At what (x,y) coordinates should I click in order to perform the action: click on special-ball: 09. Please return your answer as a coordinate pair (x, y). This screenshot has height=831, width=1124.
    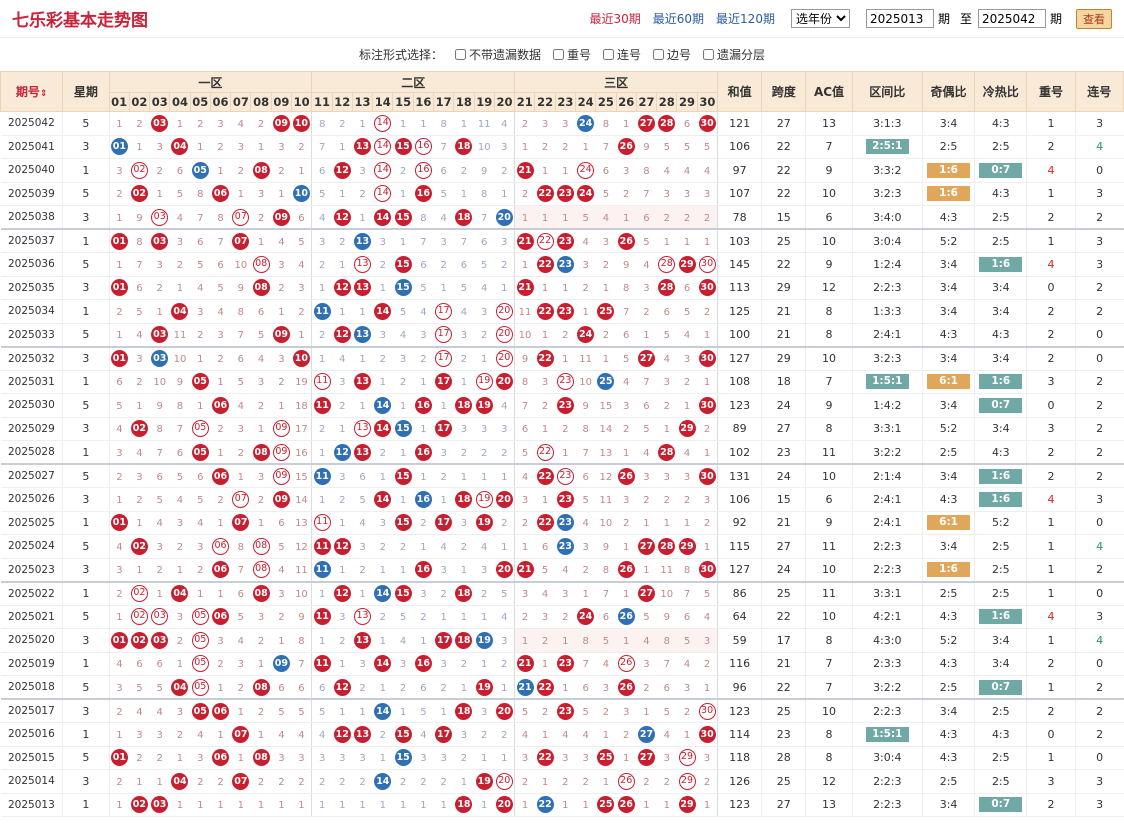
    Looking at the image, I should click on (281, 664).